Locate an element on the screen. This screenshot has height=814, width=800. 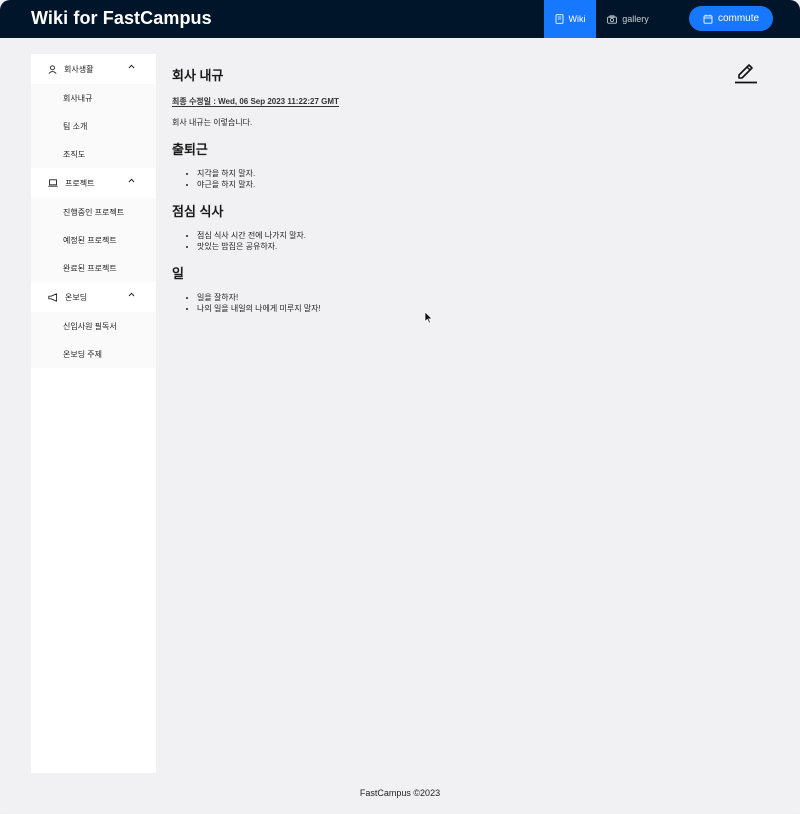
bullet-list: 일을 잘하자! 나의 일을 내일의 나에게 미루지 말자! is located at coordinates (472, 303).